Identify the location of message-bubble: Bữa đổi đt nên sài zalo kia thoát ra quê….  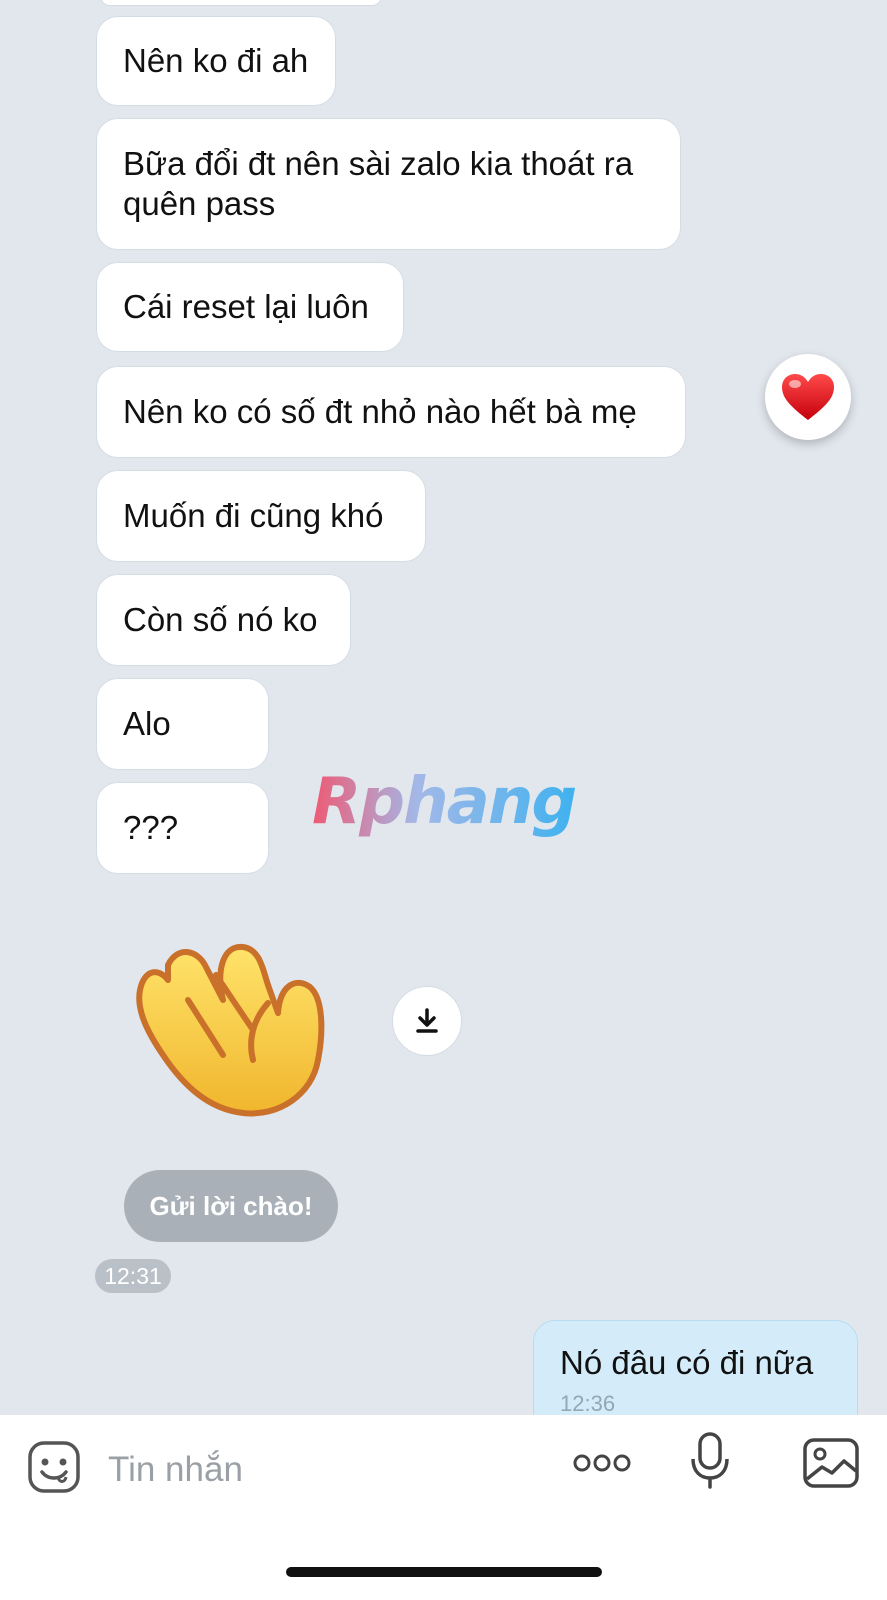
(388, 184).